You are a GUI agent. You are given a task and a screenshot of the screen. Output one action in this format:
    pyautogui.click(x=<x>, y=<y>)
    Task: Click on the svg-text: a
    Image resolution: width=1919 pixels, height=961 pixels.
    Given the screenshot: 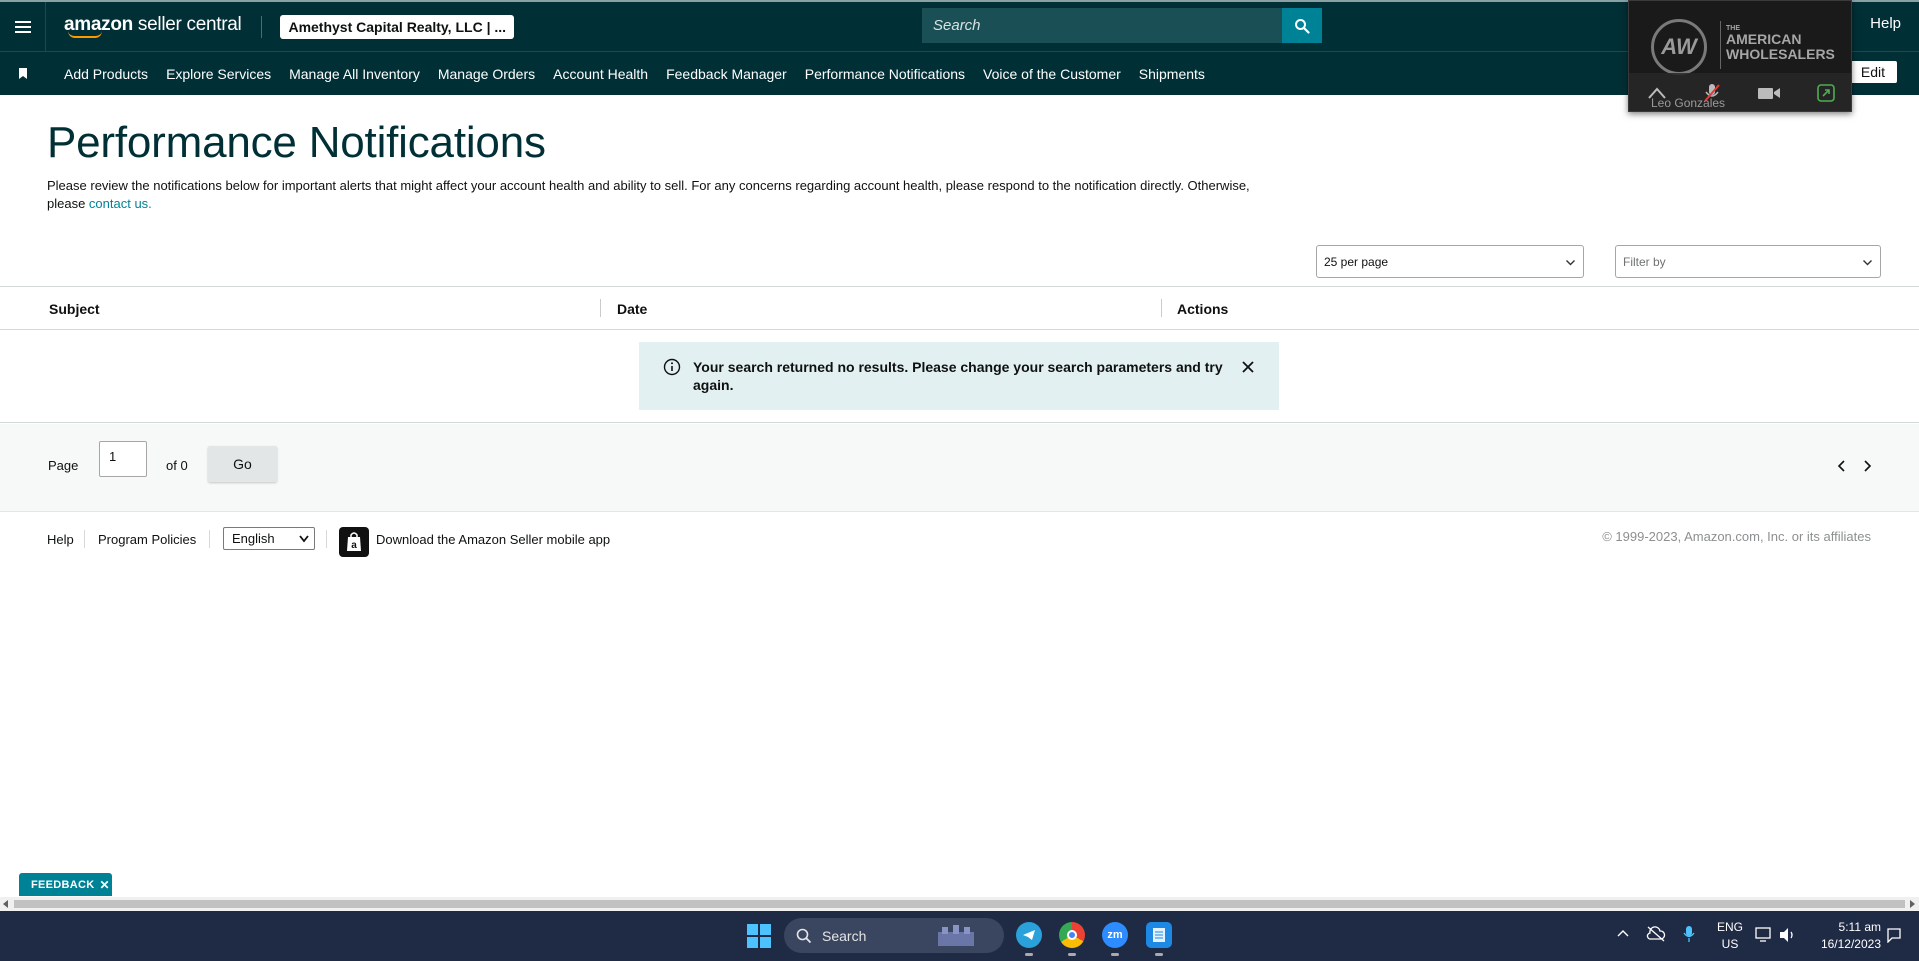 What is the action you would take?
    pyautogui.click(x=354, y=545)
    